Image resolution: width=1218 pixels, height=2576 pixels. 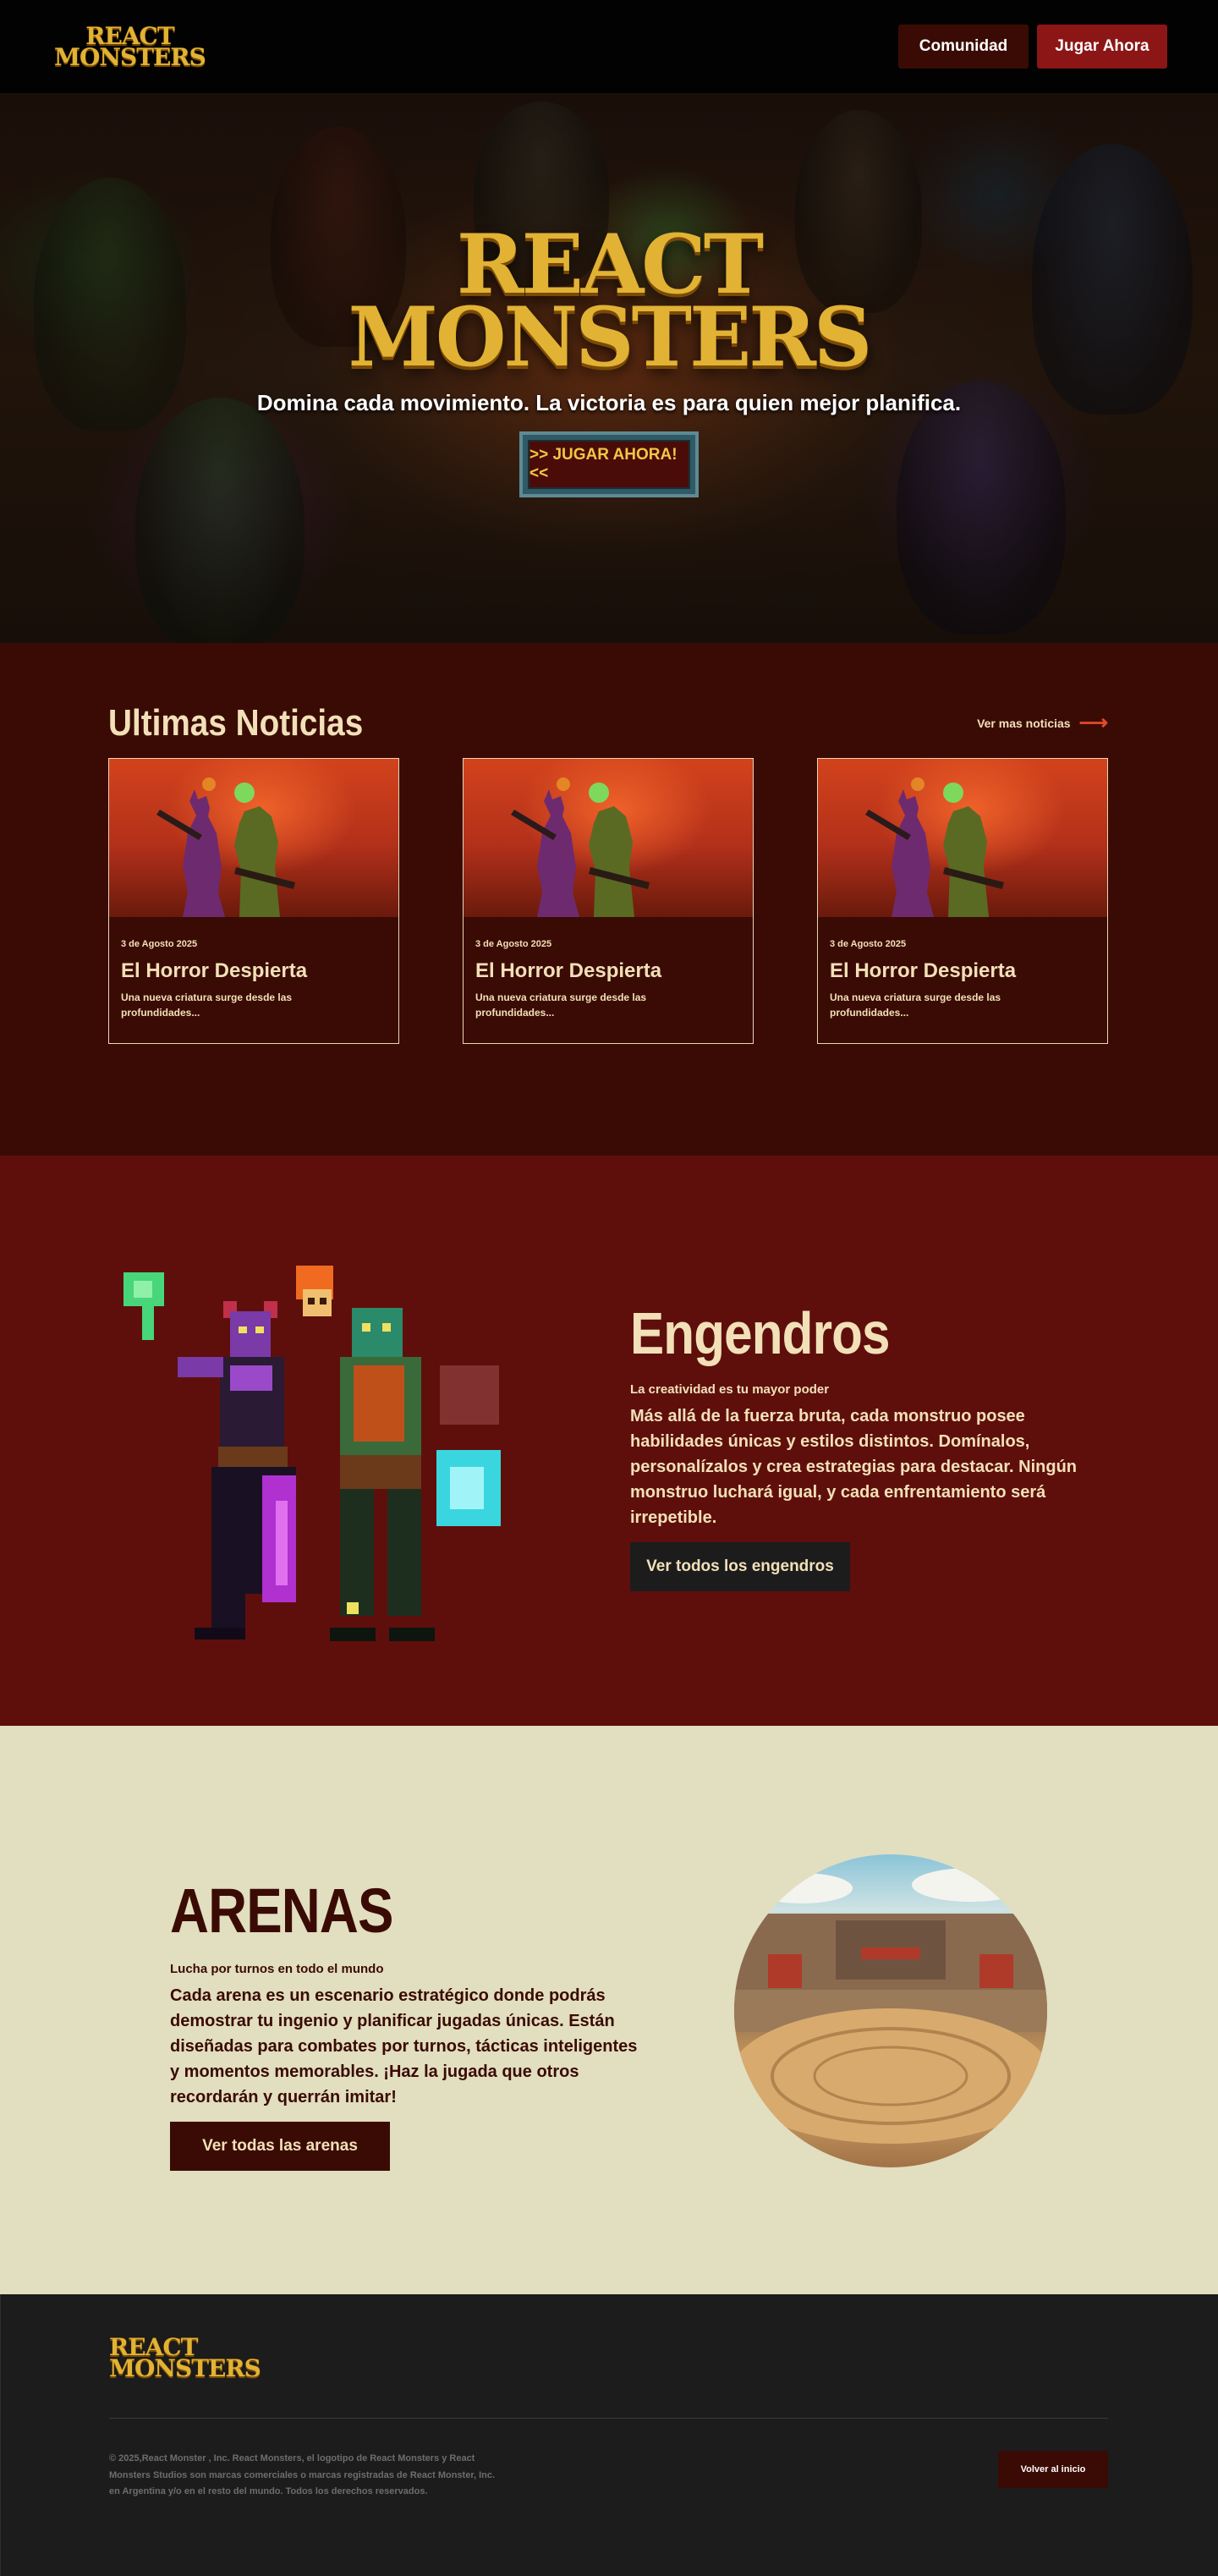 I want to click on header-logo: REACT MONSTERS, so click(x=130, y=47).